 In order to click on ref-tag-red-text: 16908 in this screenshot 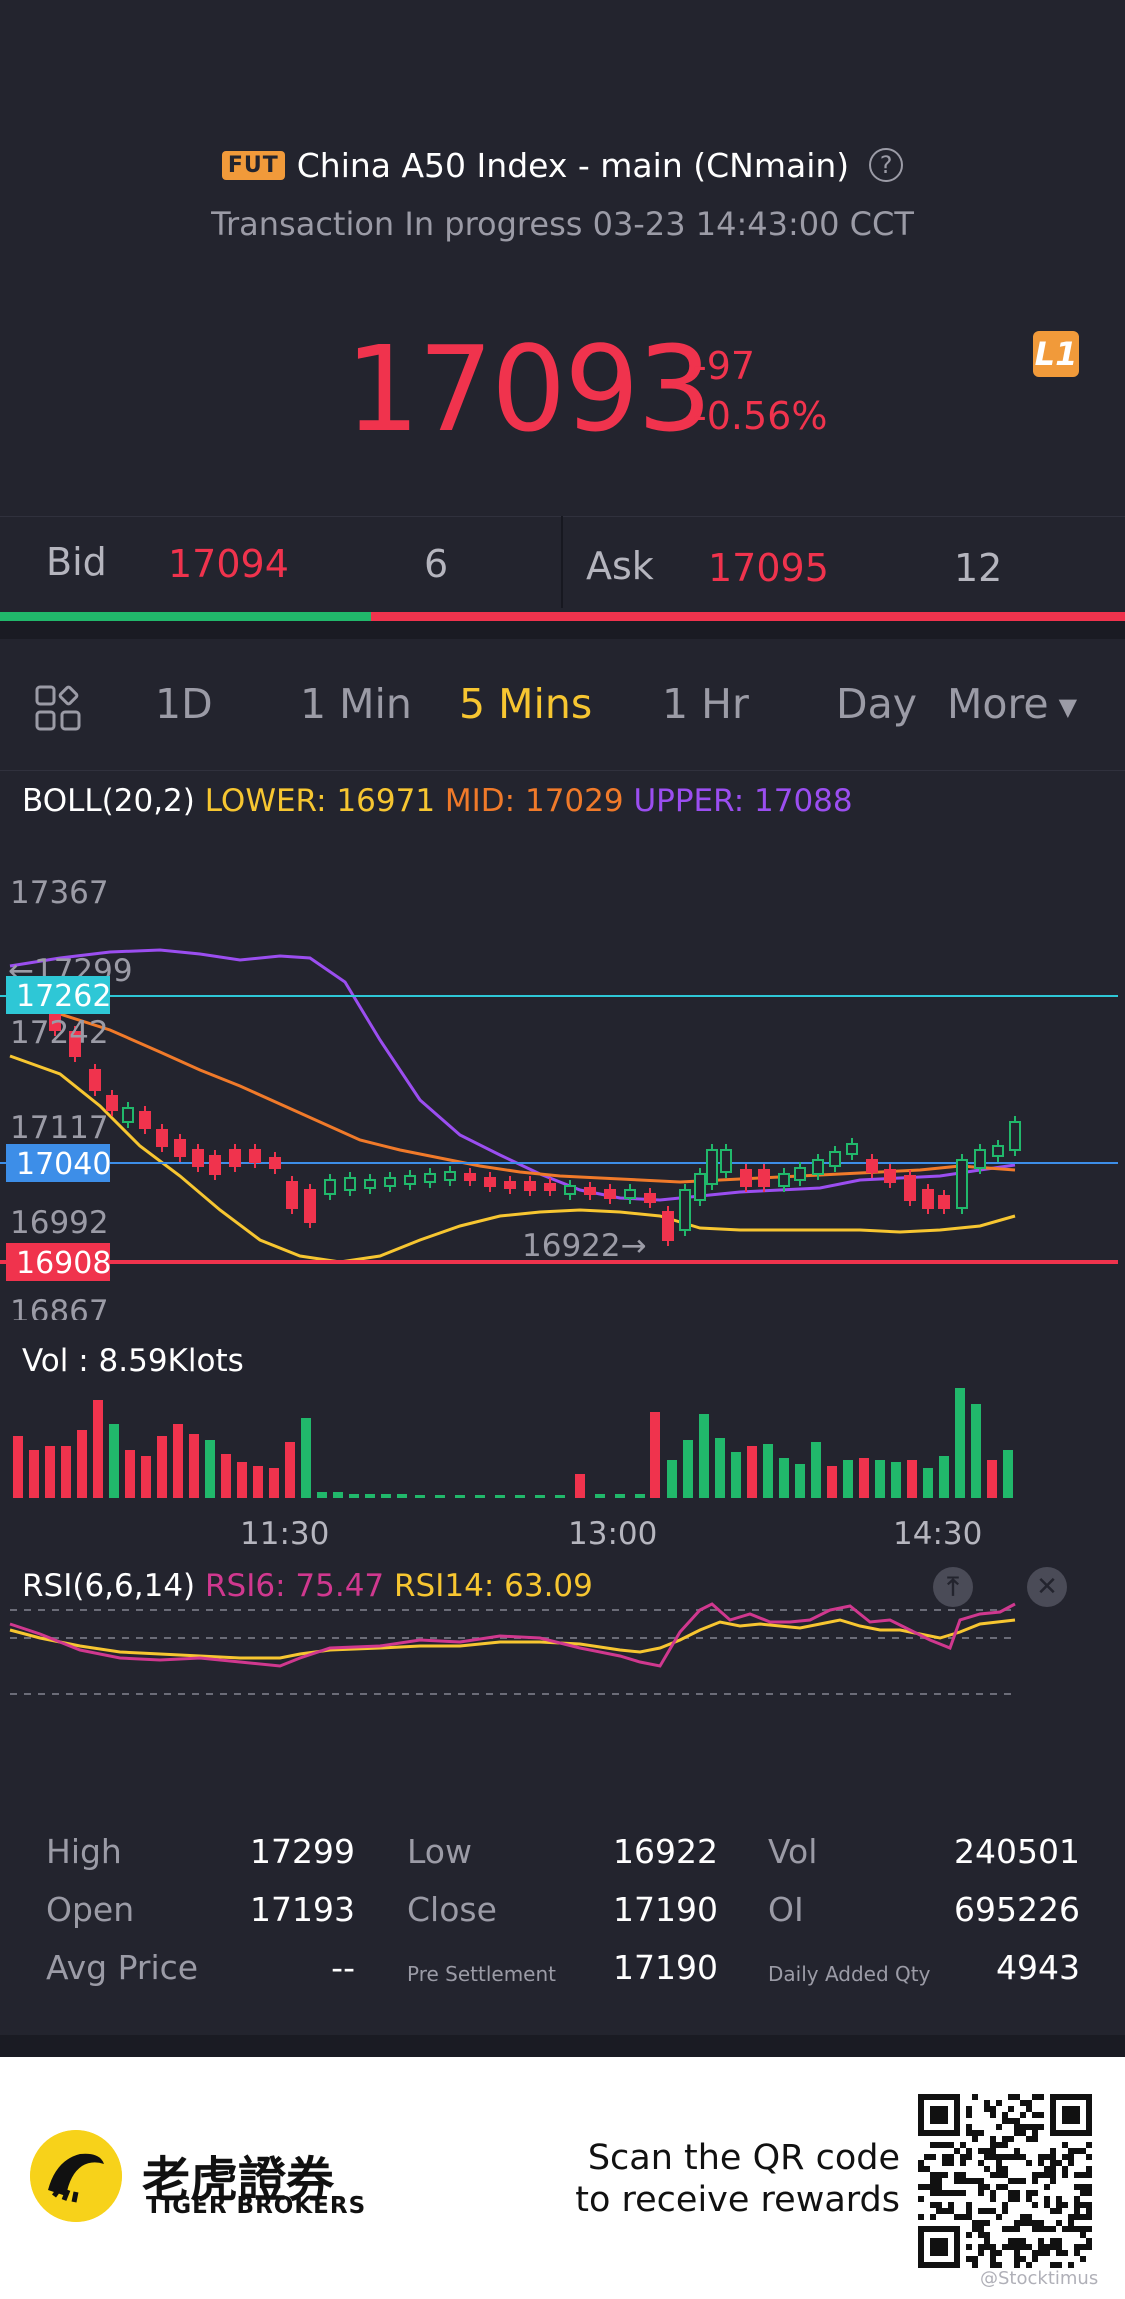, I will do `click(63, 1263)`.